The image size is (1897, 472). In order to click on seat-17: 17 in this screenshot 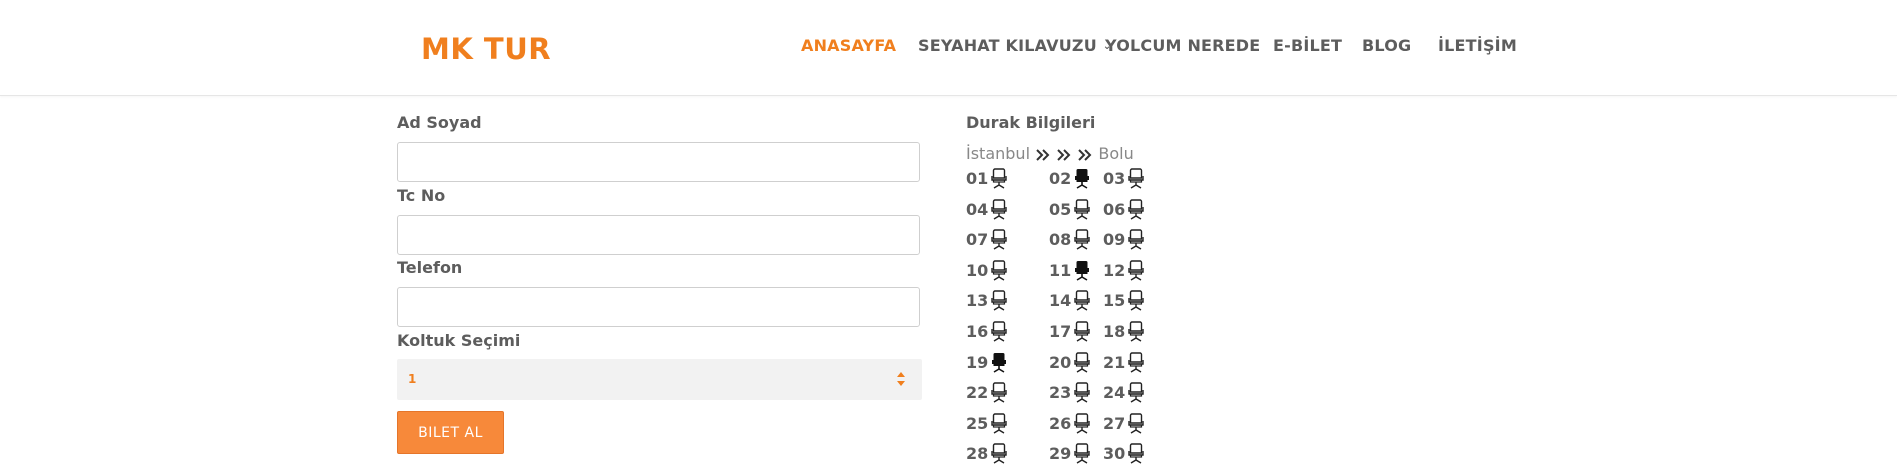, I will do `click(1070, 333)`.